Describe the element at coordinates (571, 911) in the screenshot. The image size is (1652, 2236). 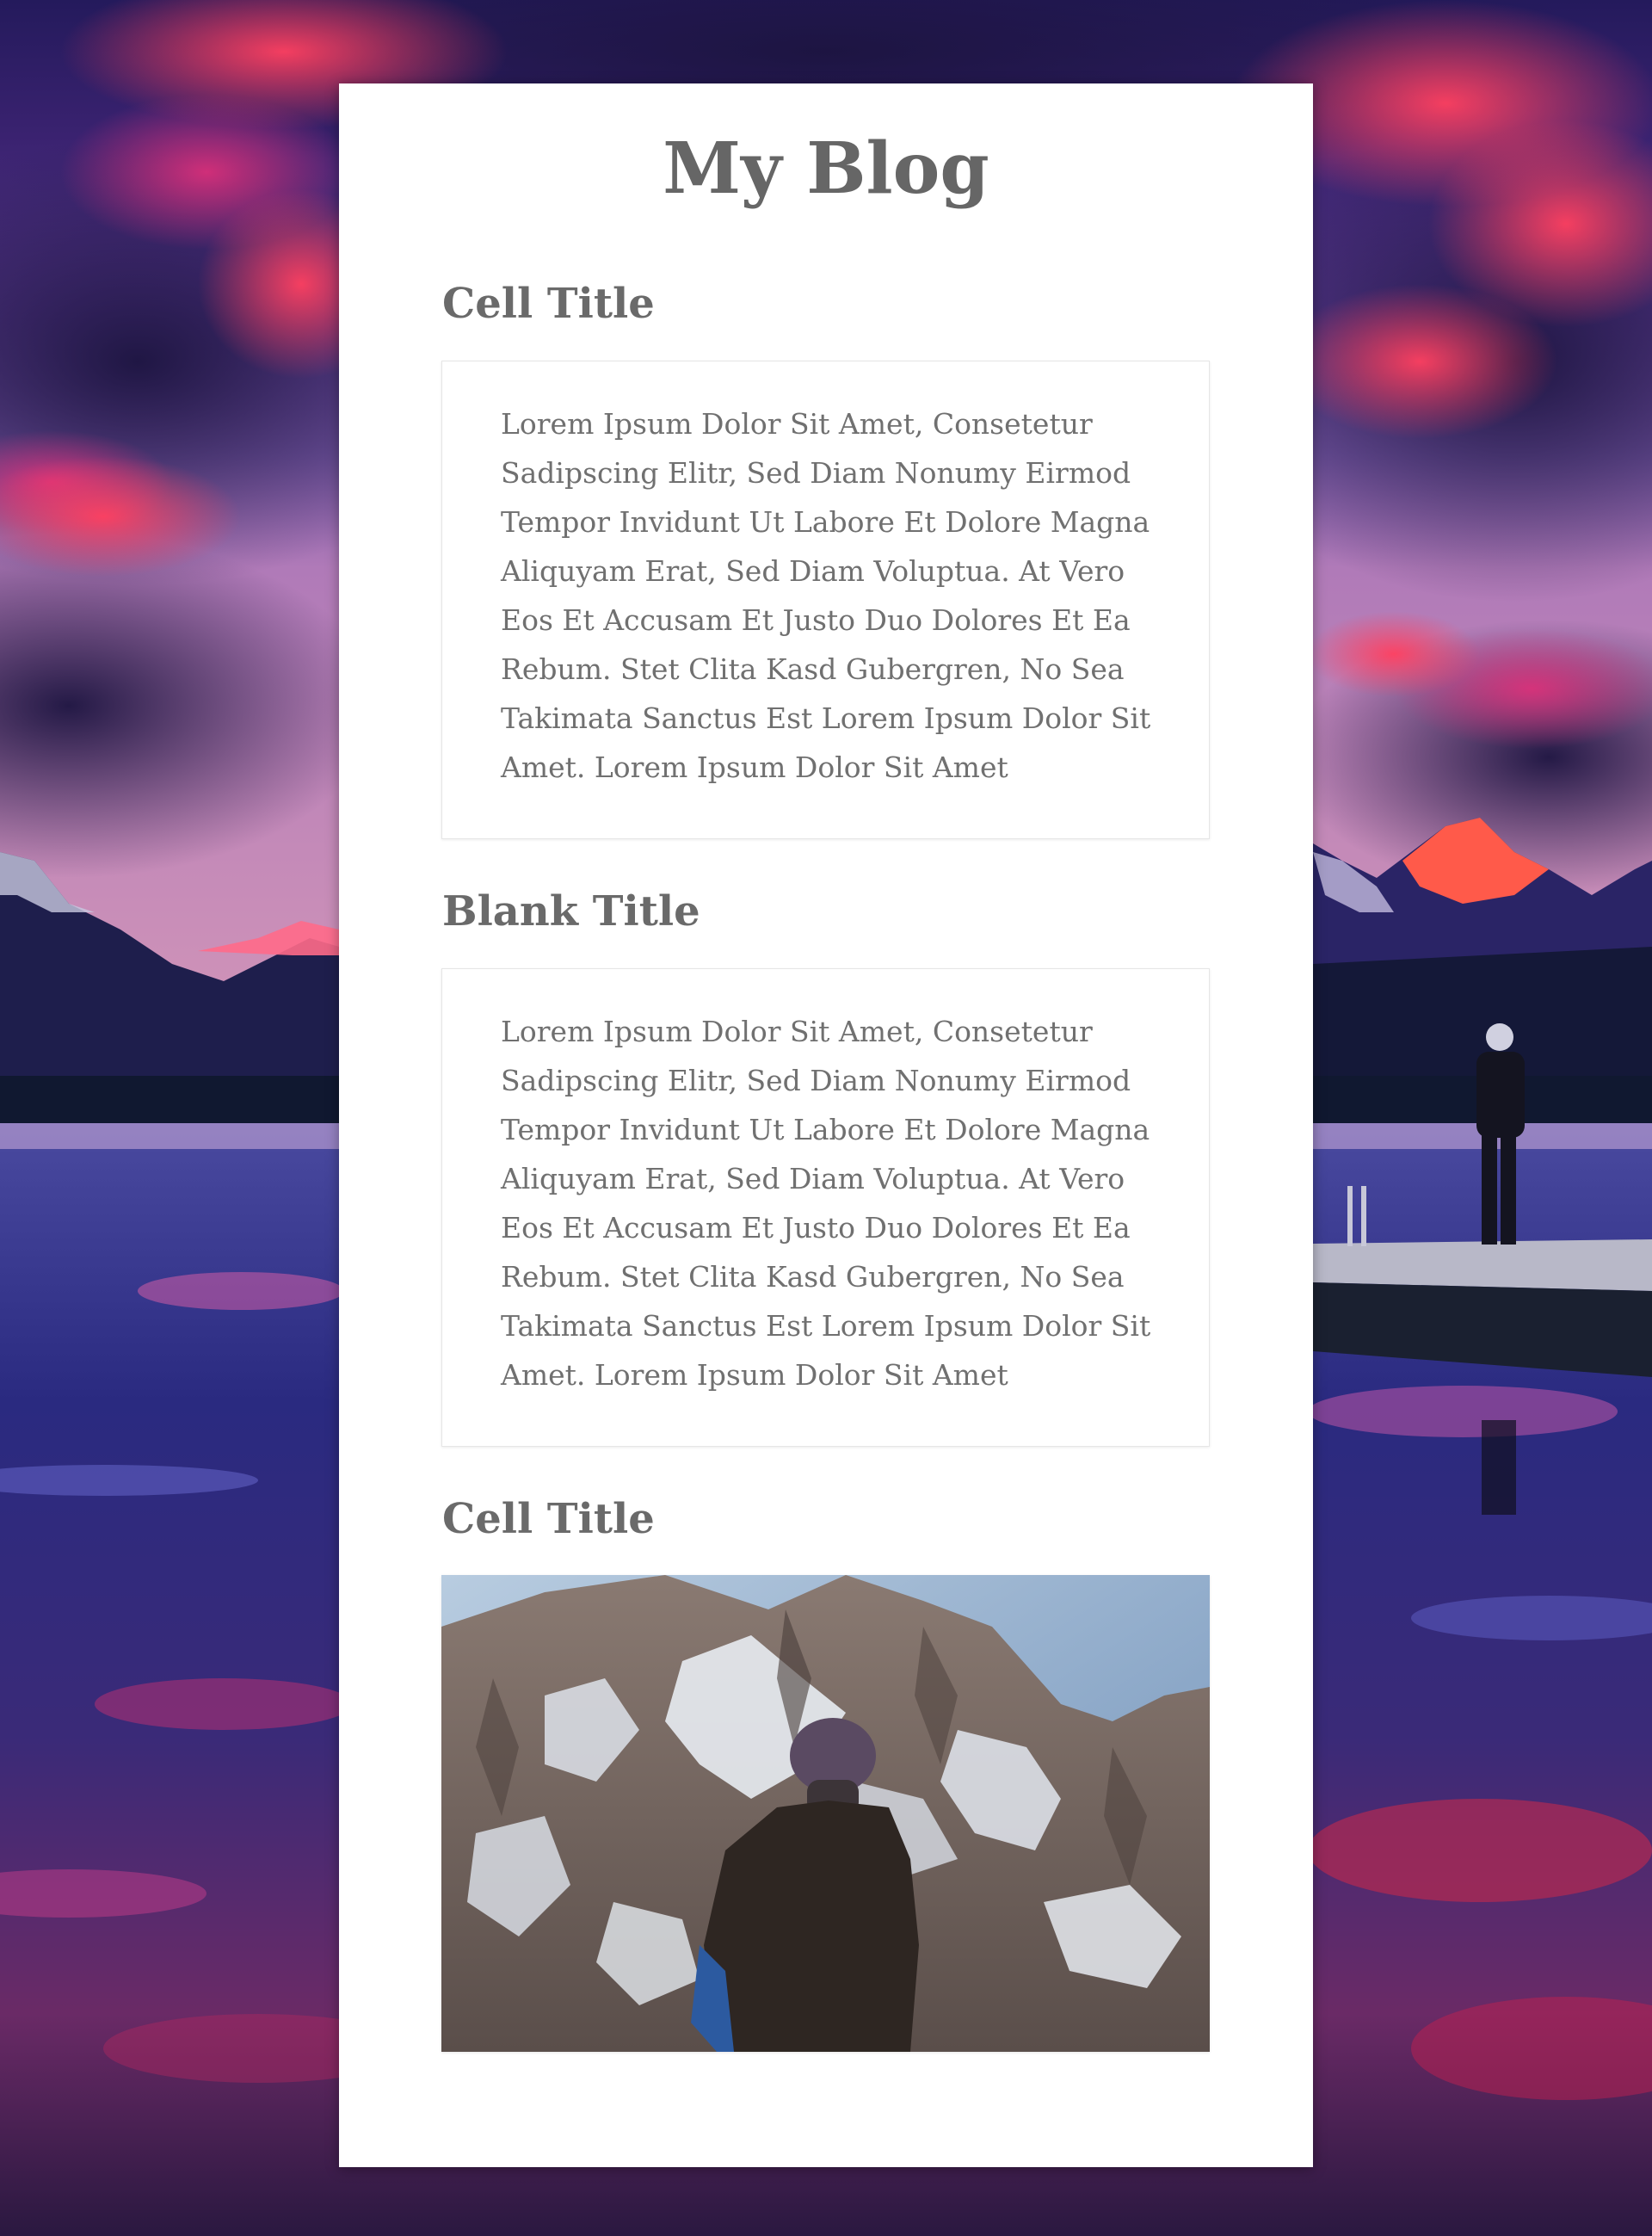
I see `section-title-2: Blank Title` at that location.